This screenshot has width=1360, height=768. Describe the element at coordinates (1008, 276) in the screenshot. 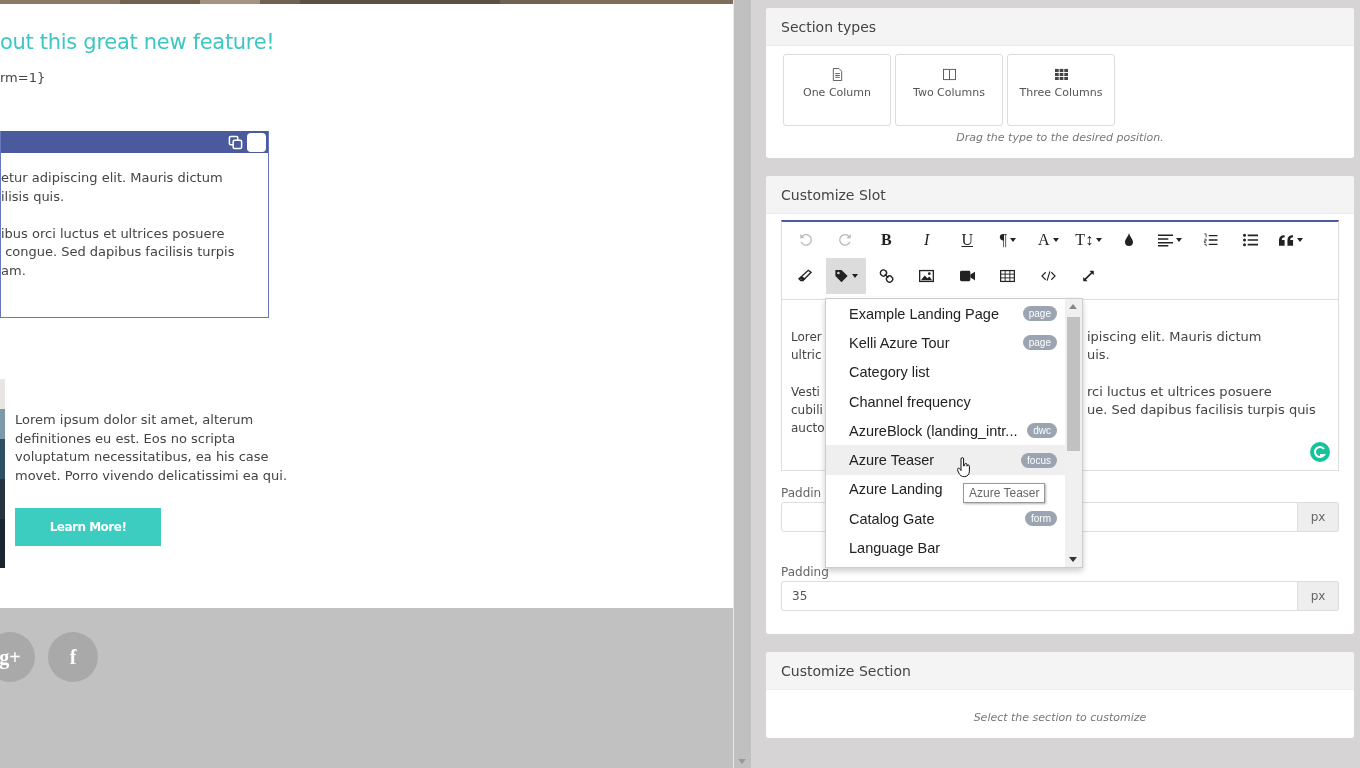

I see `table-icon` at that location.